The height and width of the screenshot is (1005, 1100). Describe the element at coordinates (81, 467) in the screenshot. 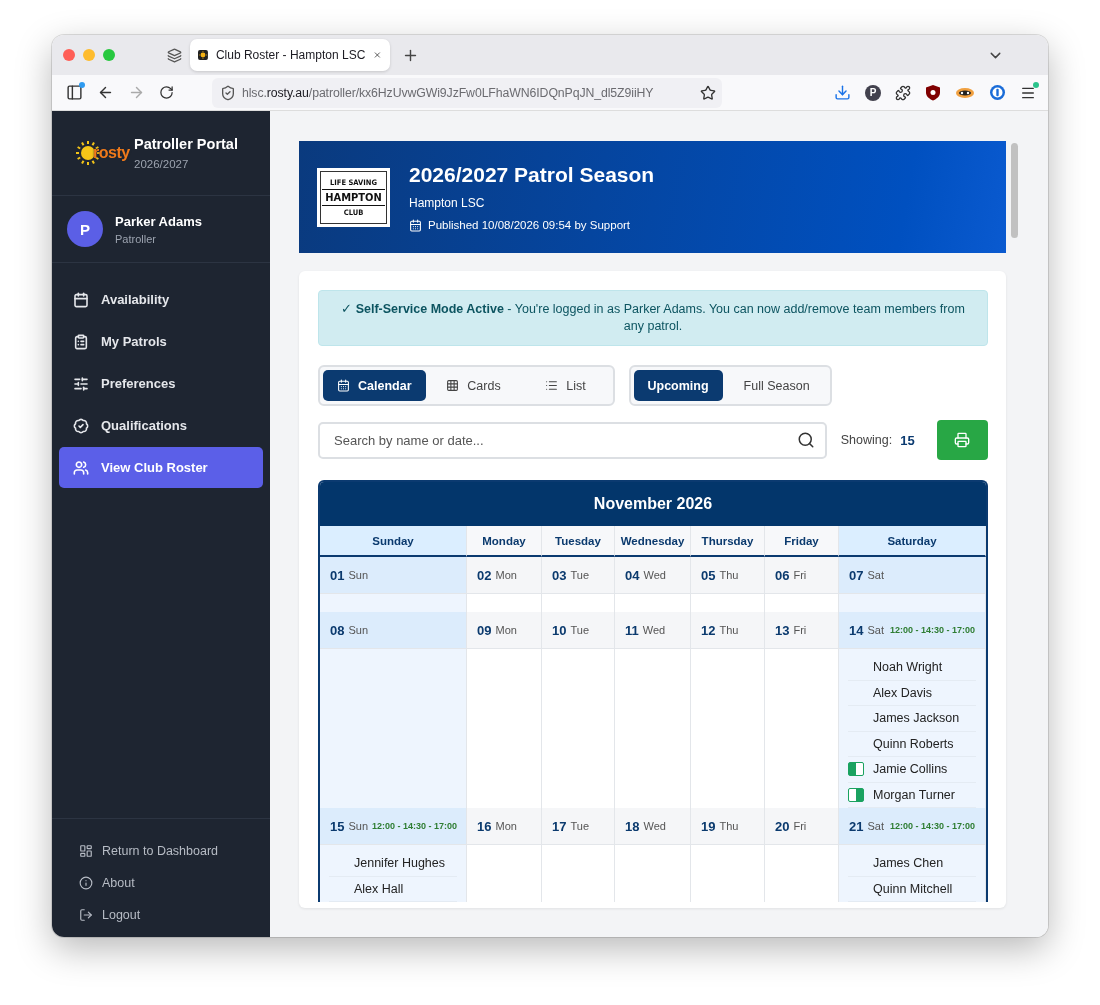

I see `users-icon` at that location.